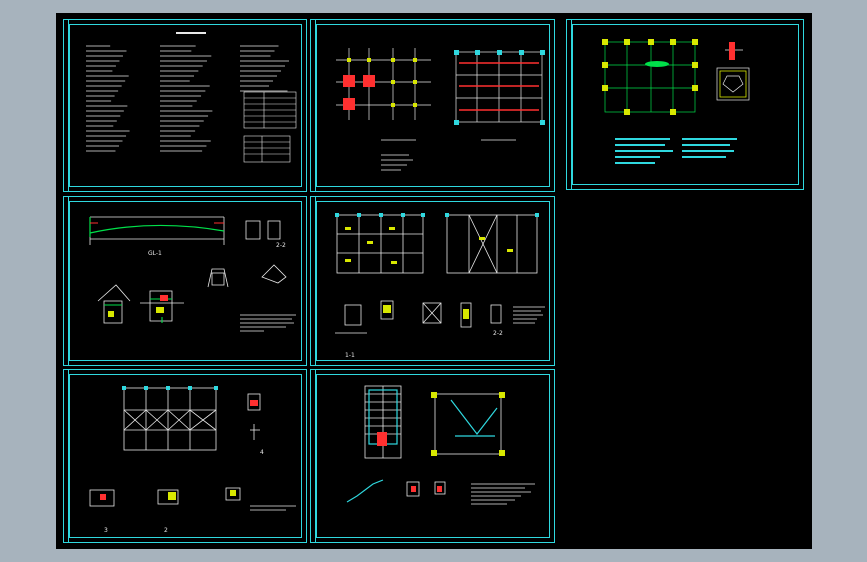 The height and width of the screenshot is (562, 867). I want to click on beam-mark-label: GL-1, so click(155, 253).